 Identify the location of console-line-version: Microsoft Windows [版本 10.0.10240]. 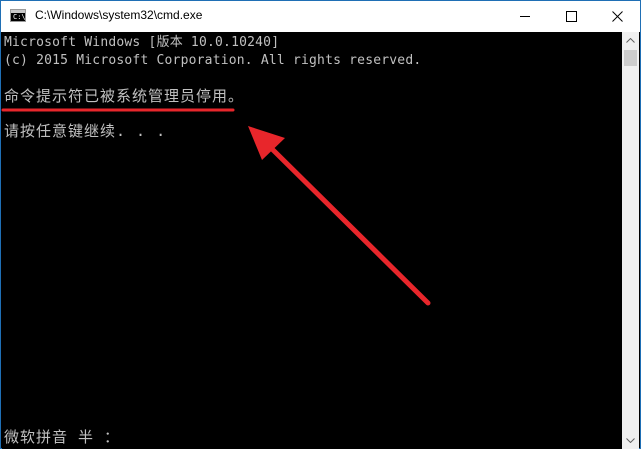
(142, 42).